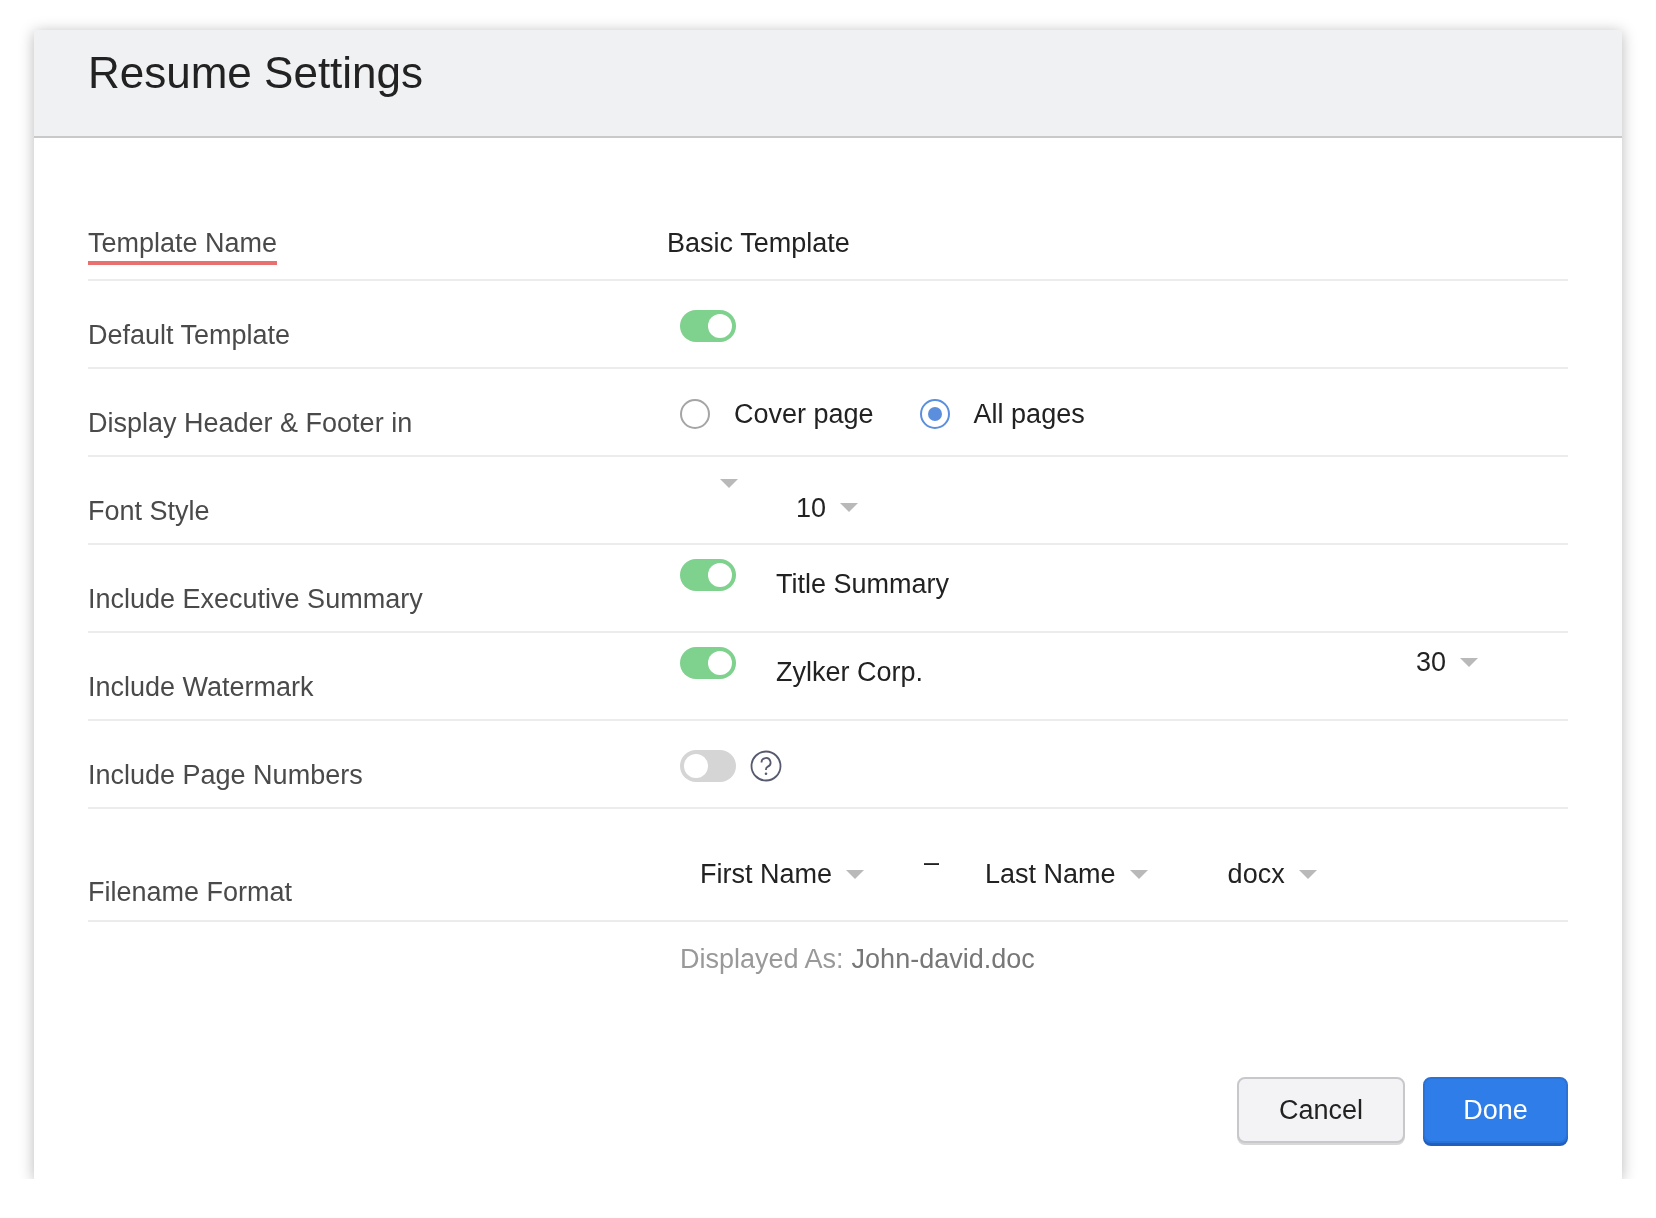  I want to click on filename-dropdown: First Name, so click(782, 874).